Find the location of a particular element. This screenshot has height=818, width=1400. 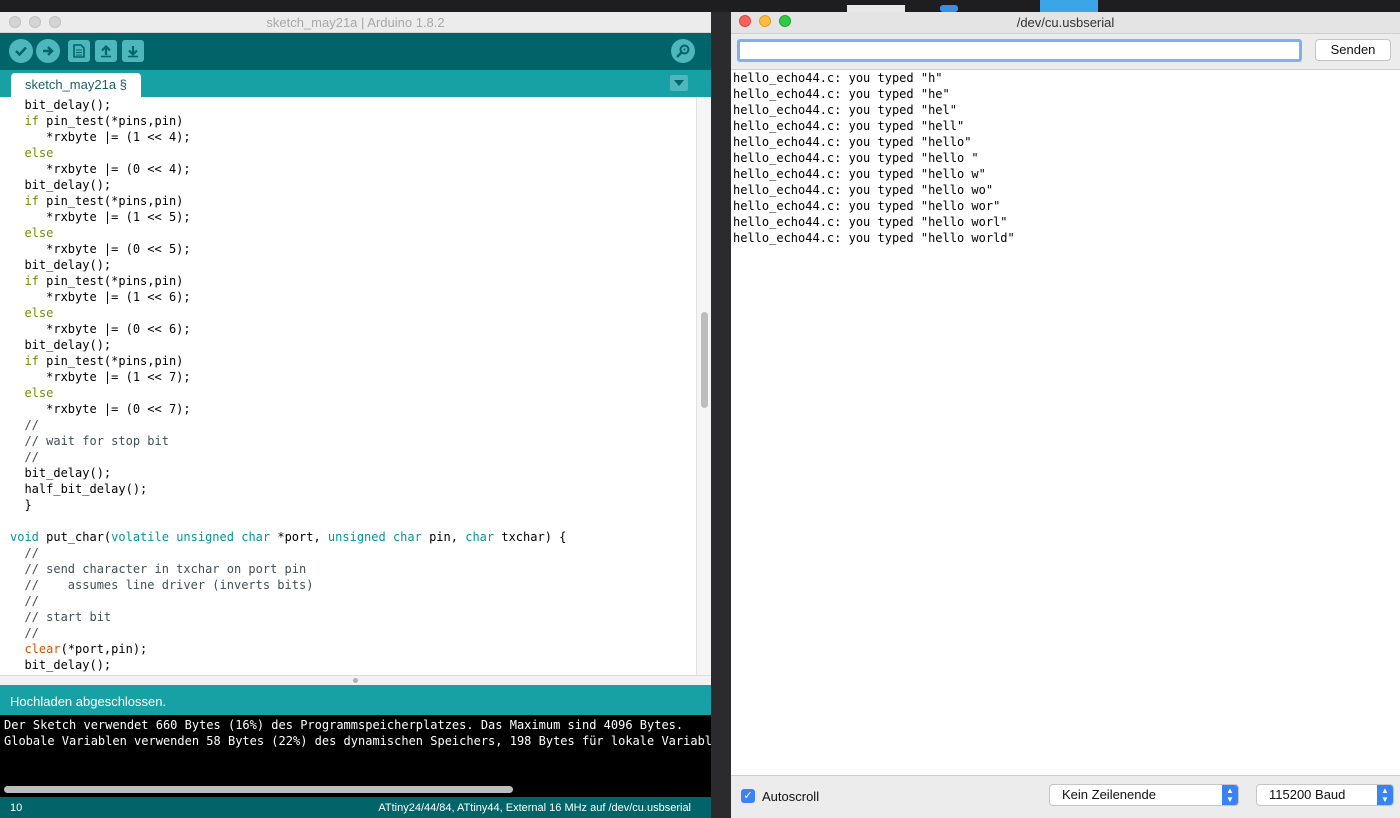

status-message: Hochladen abgeschlossen. is located at coordinates (355, 700).